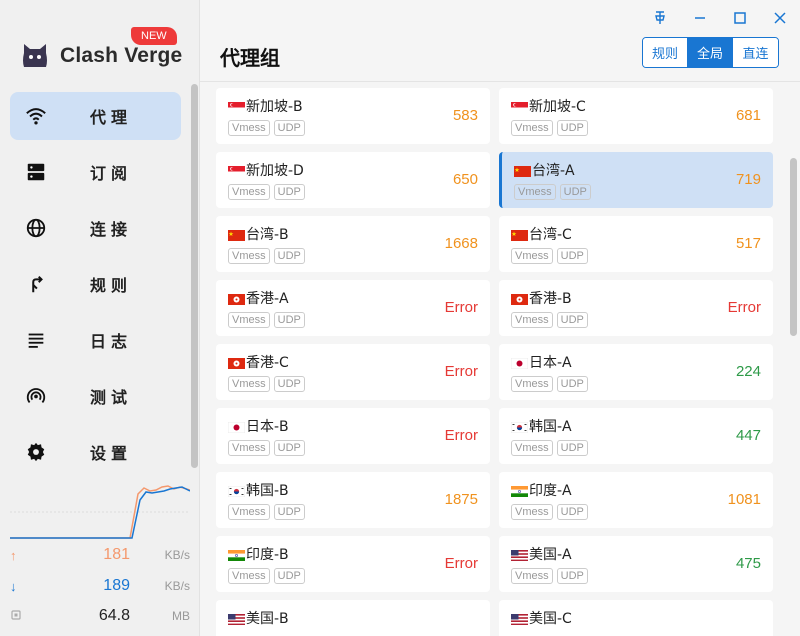  What do you see at coordinates (267, 427) in the screenshot?
I see `proxy-name: 日本-B` at bounding box center [267, 427].